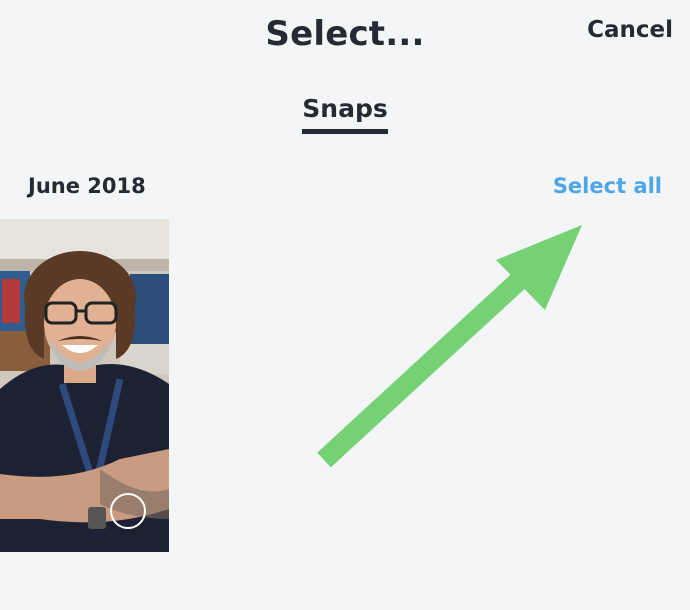 This screenshot has width=690, height=610. What do you see at coordinates (84, 385) in the screenshot?
I see `snap-thumbnail` at bounding box center [84, 385].